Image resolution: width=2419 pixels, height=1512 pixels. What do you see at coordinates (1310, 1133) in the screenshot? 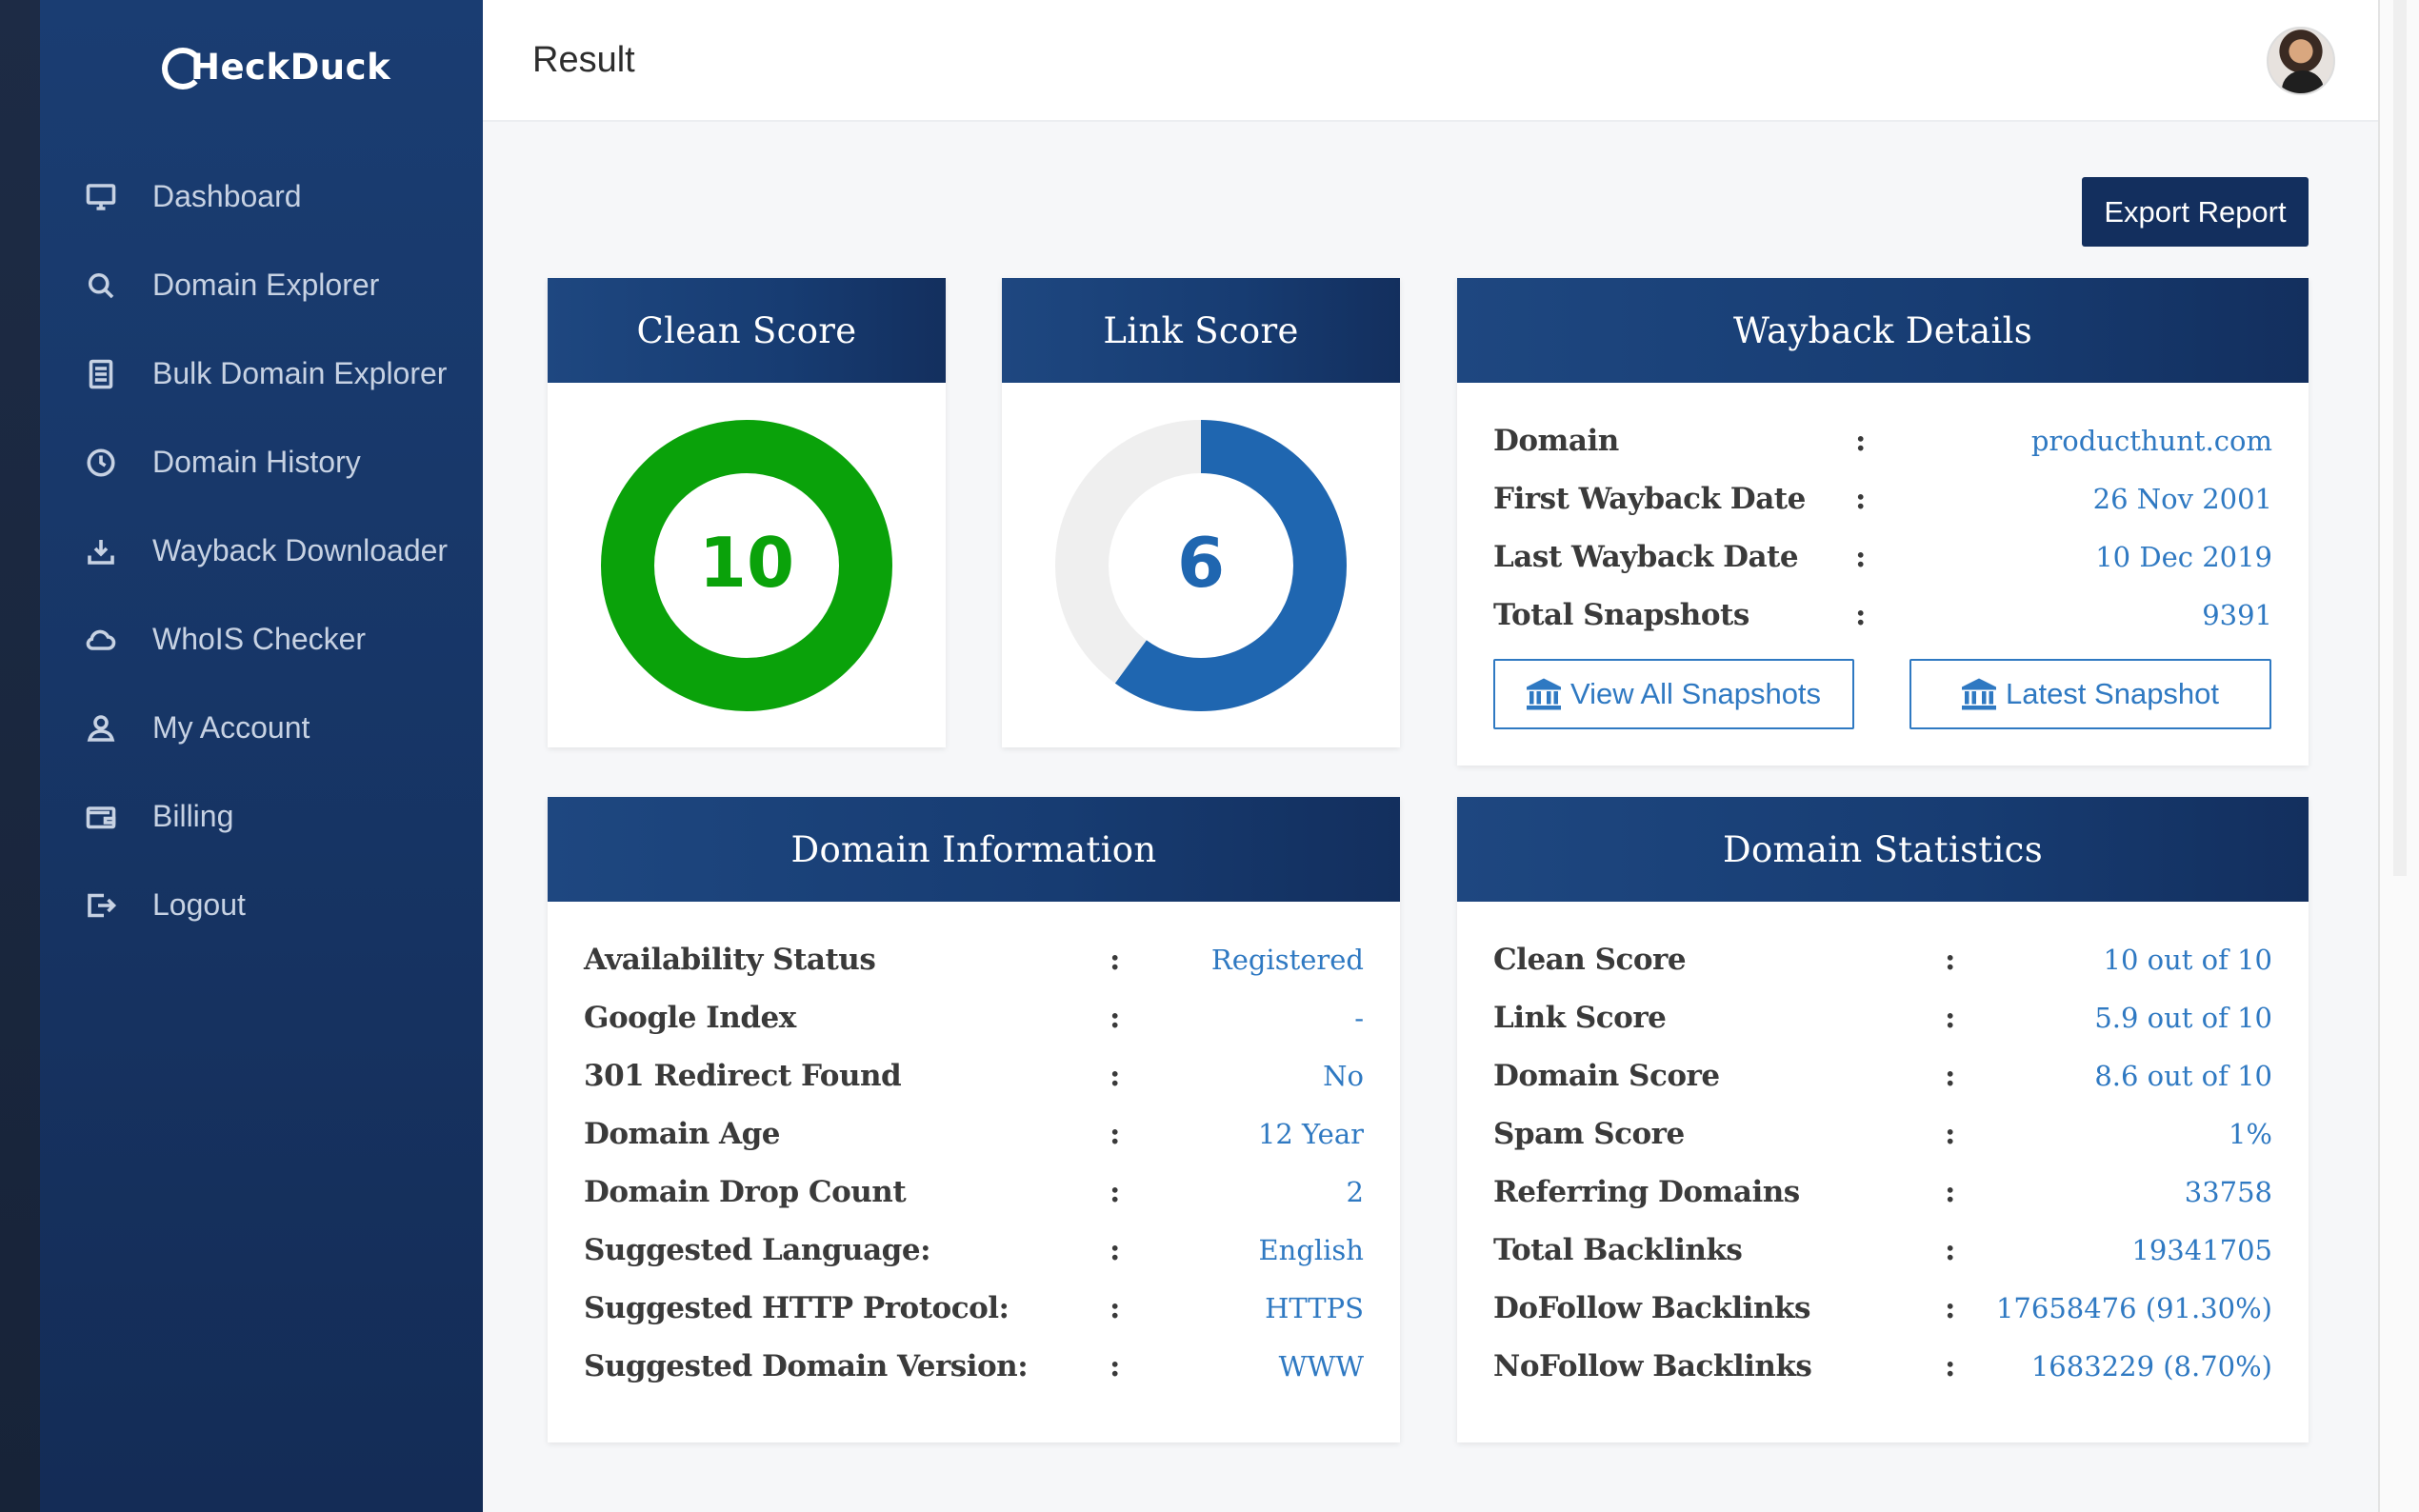
I see `row-value: 12 Year` at bounding box center [1310, 1133].